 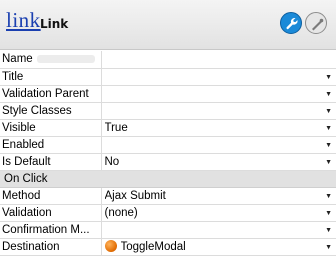 I want to click on property-row-style-classes: Style Classes ▼, so click(x=168, y=111).